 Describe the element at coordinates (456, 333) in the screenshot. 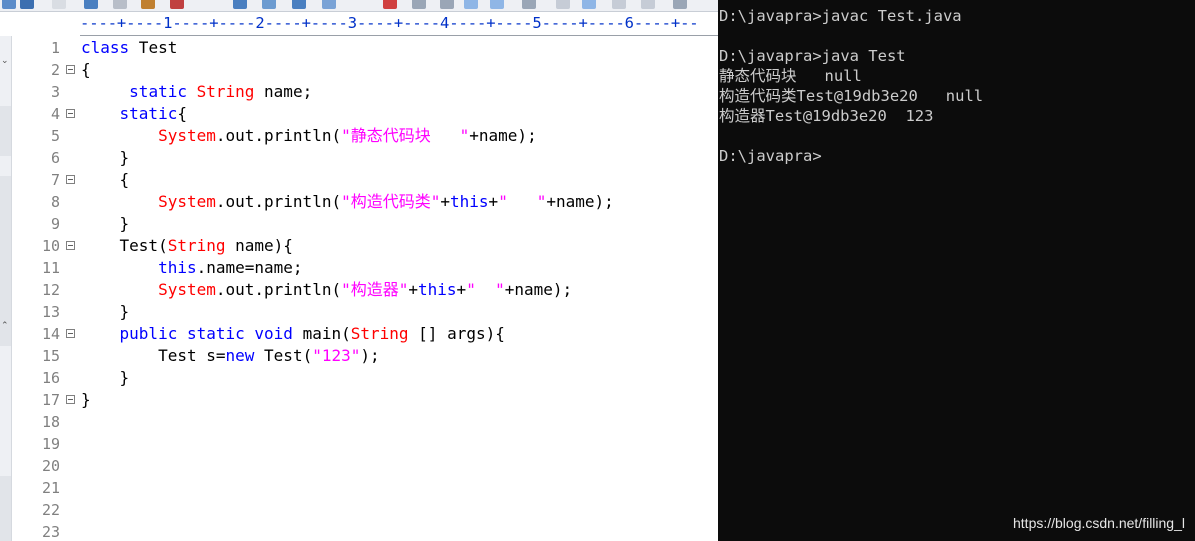

I see `code-token: [] args){` at that location.